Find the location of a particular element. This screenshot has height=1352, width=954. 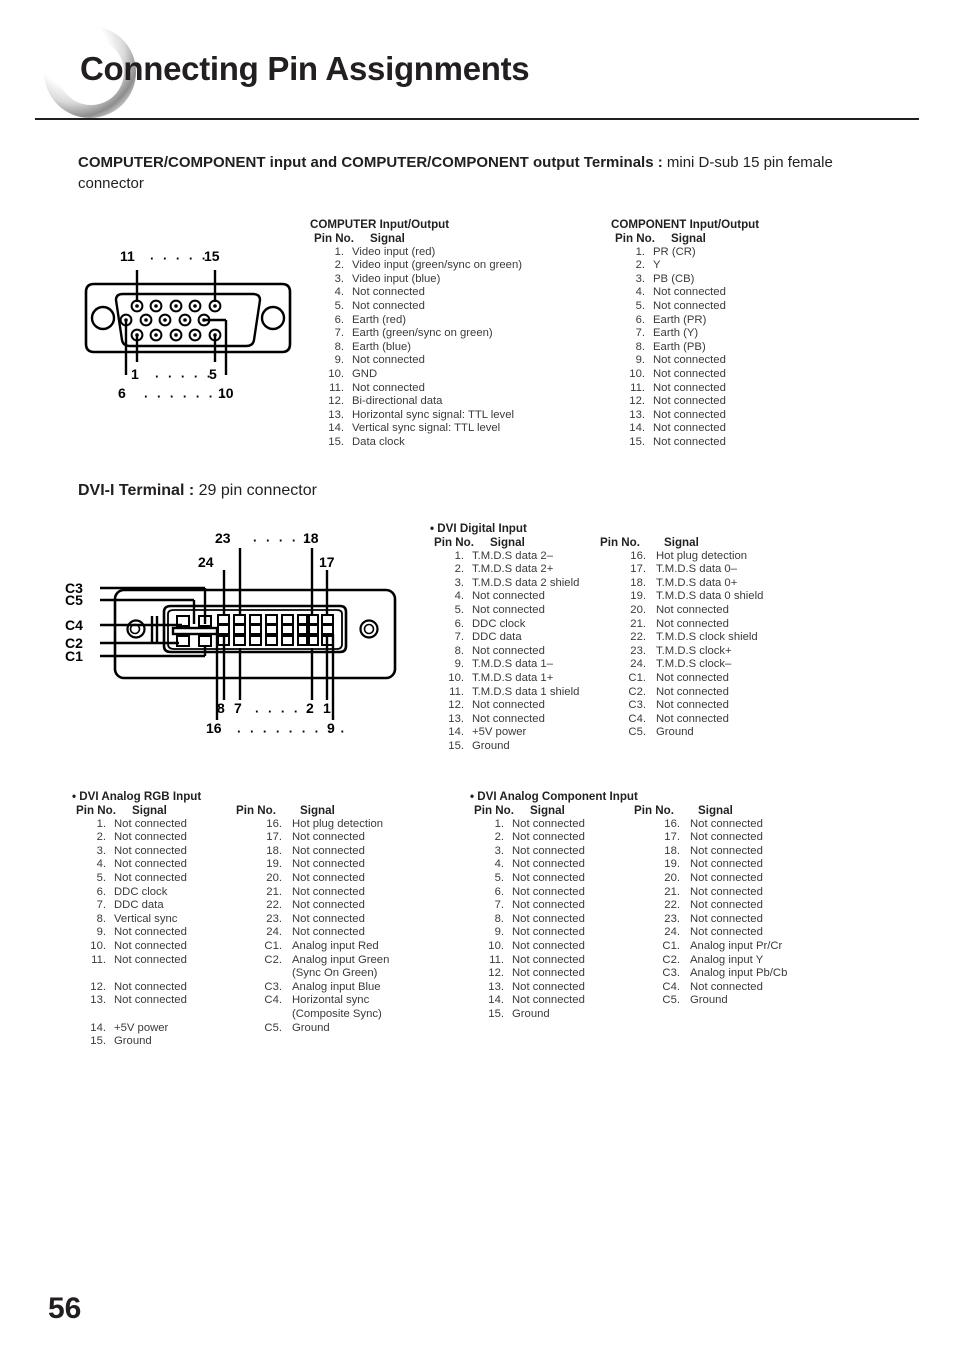

title-divider is located at coordinates (477, 119).